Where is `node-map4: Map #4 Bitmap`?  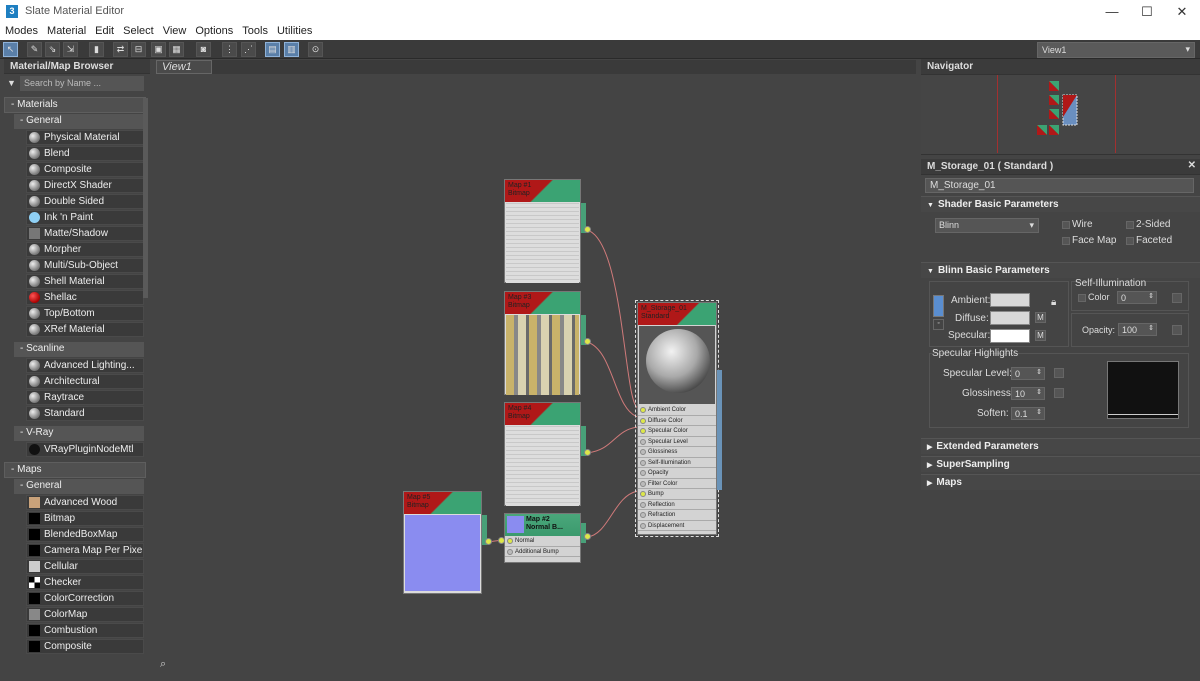 node-map4: Map #4 Bitmap is located at coordinates (542, 454).